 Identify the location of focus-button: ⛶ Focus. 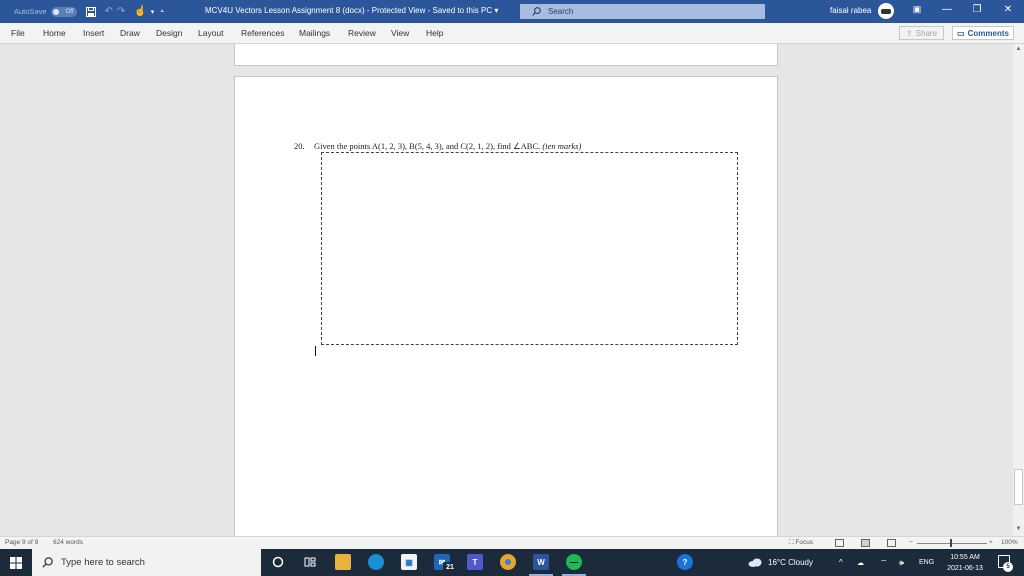
(801, 543).